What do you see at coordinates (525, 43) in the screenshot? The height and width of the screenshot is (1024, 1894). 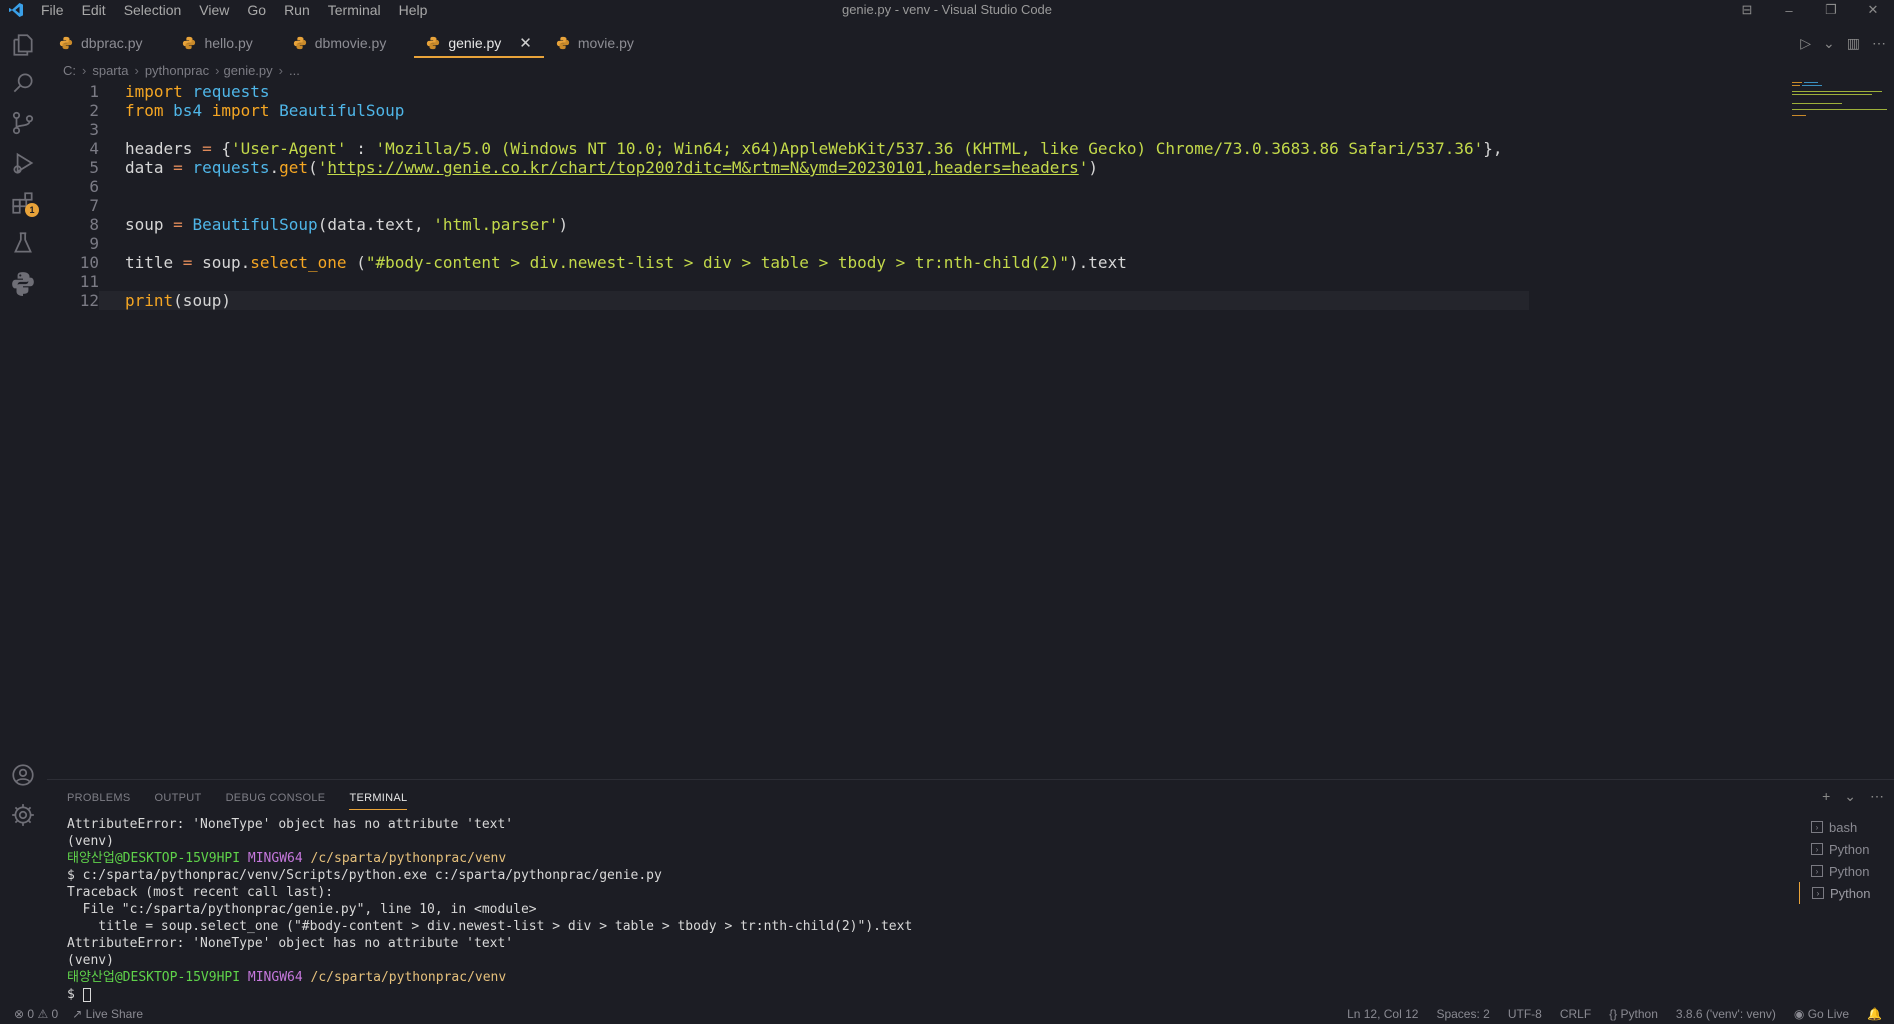 I see `close-tab-icon: ✕` at bounding box center [525, 43].